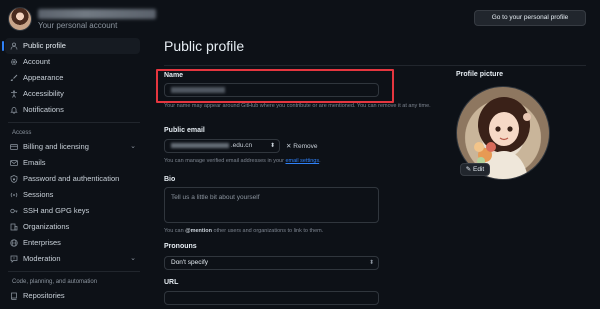  Describe the element at coordinates (271, 298) in the screenshot. I see `url-input` at that location.